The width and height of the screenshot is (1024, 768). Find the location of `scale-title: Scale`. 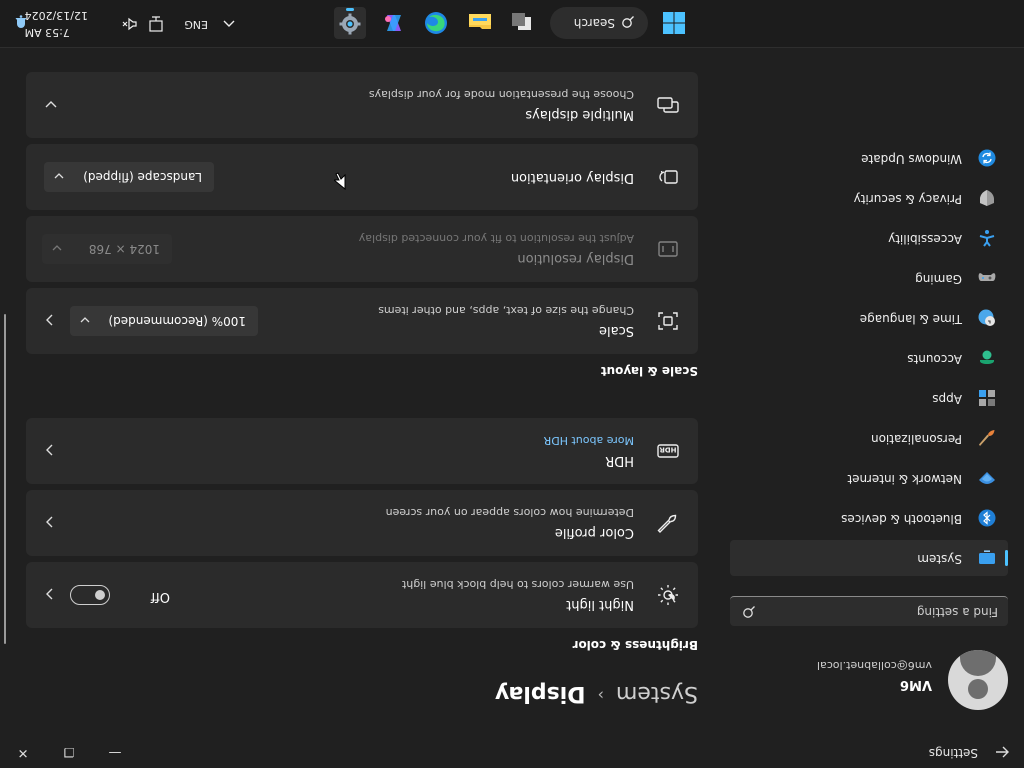

scale-title: Scale is located at coordinates (616, 330).